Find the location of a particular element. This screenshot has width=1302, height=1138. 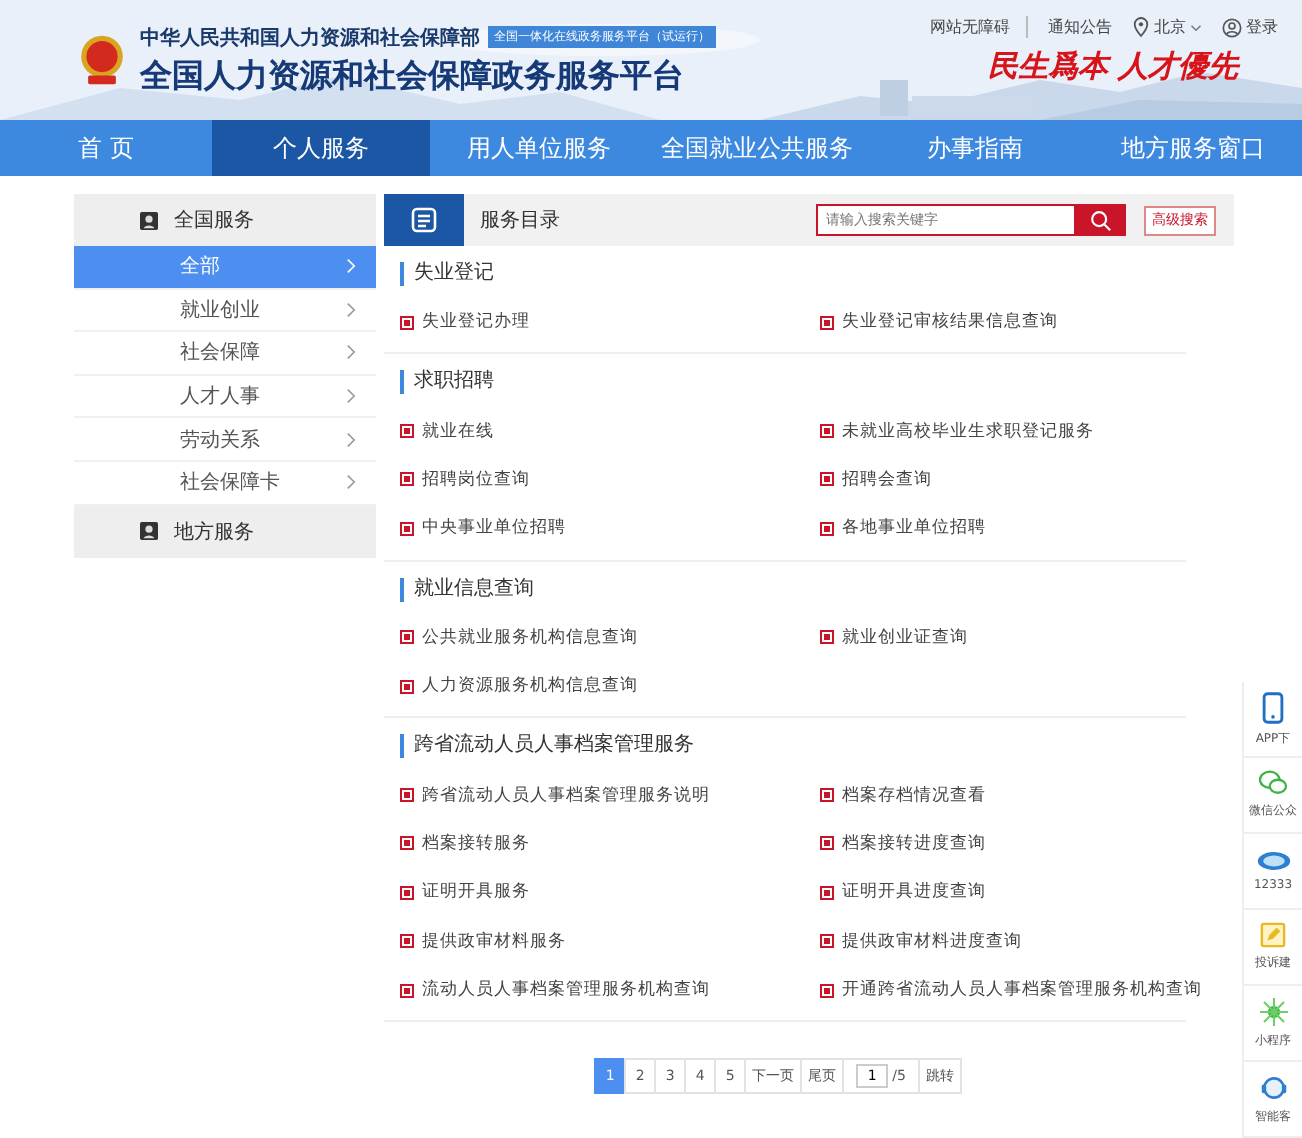

service-link: 证明开具进度查询 is located at coordinates (1003, 893).